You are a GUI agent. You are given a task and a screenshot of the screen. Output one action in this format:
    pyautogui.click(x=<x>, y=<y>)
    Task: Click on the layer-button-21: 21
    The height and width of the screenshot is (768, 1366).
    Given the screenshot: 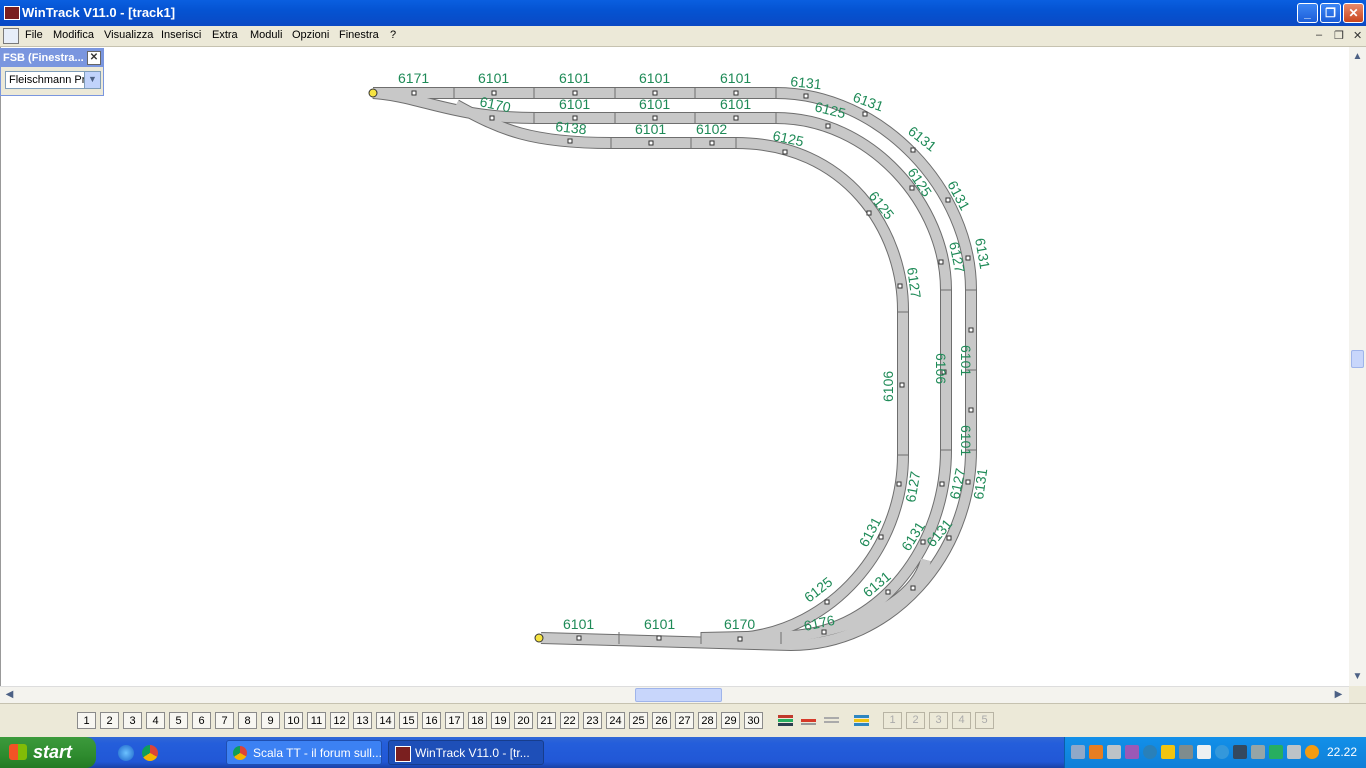 What is the action you would take?
    pyautogui.click(x=546, y=720)
    